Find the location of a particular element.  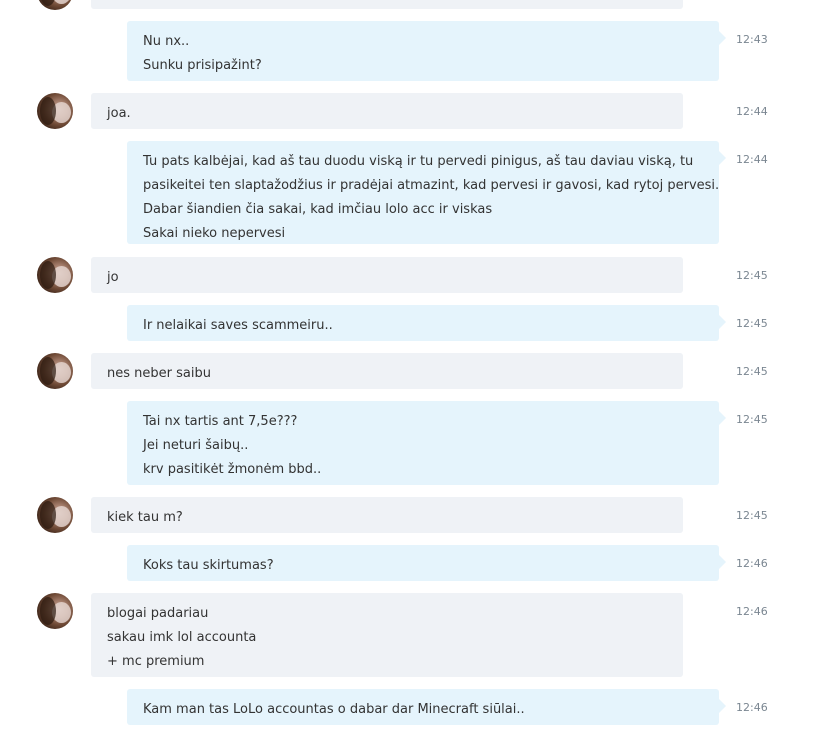

message-text: krv pasitikėt žmonėm bbd.. is located at coordinates (232, 469).